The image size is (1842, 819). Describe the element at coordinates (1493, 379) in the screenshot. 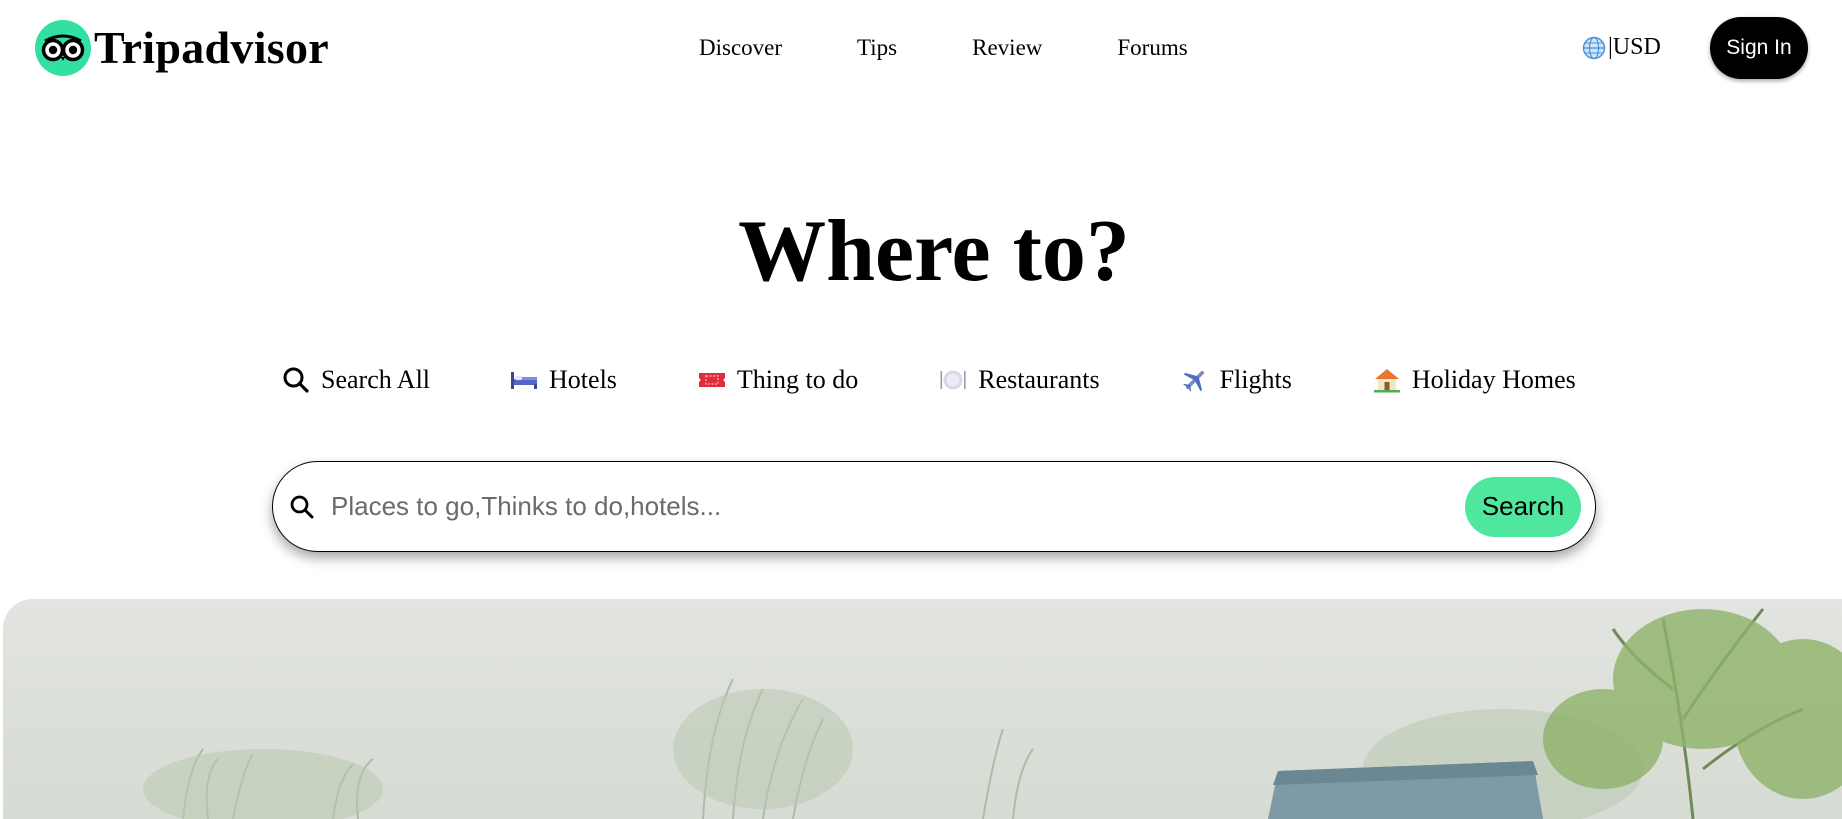

I see `tab-label: Holiday Homes` at that location.